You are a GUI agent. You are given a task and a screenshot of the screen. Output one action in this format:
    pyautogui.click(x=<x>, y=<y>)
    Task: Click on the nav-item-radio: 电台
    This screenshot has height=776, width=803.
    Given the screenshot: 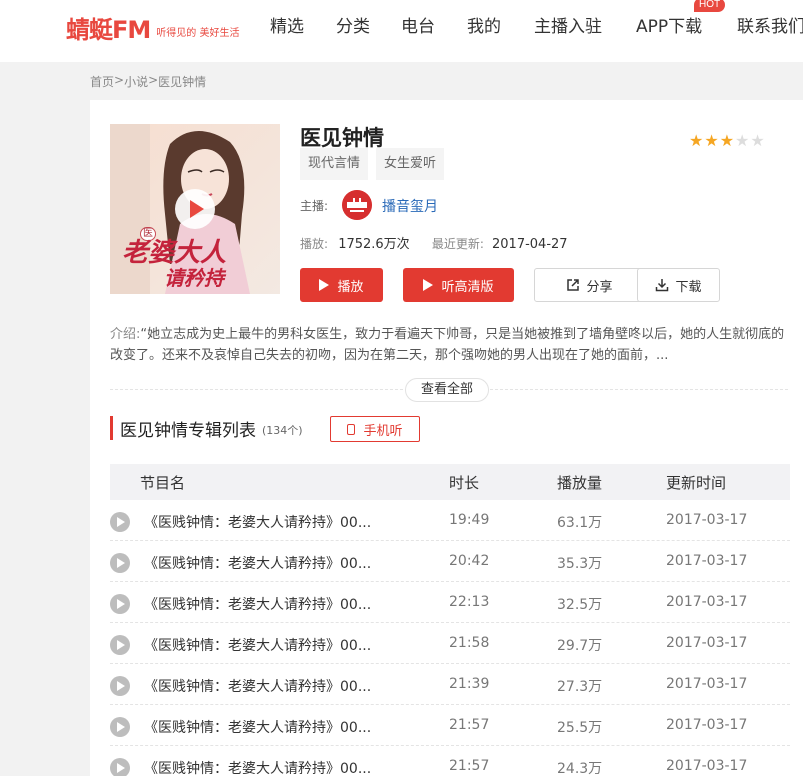 What is the action you would take?
    pyautogui.click(x=418, y=24)
    